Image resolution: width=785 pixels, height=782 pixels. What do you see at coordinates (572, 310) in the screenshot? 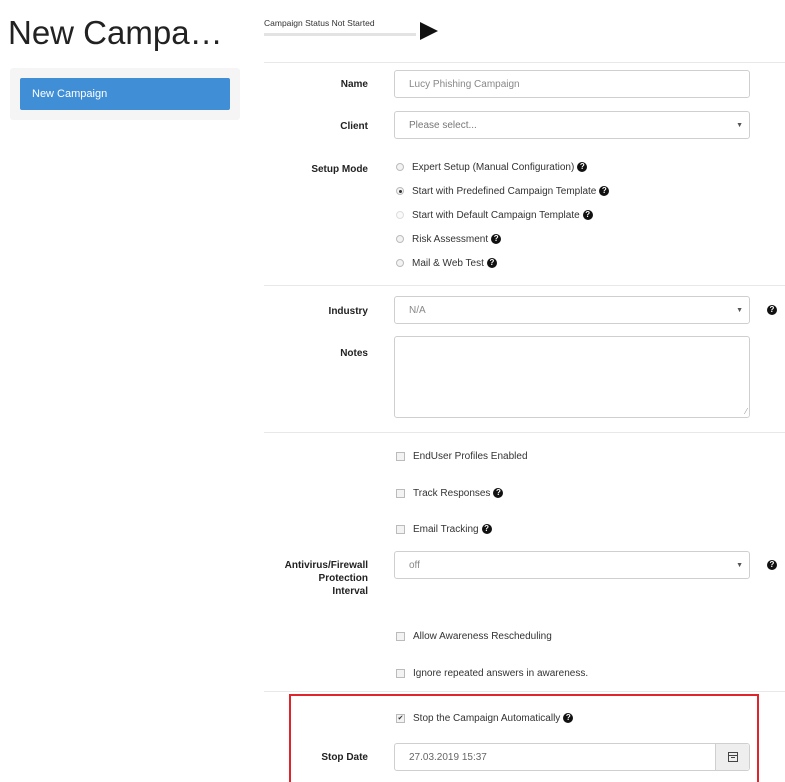
I see `industry-select: N/A ▼` at bounding box center [572, 310].